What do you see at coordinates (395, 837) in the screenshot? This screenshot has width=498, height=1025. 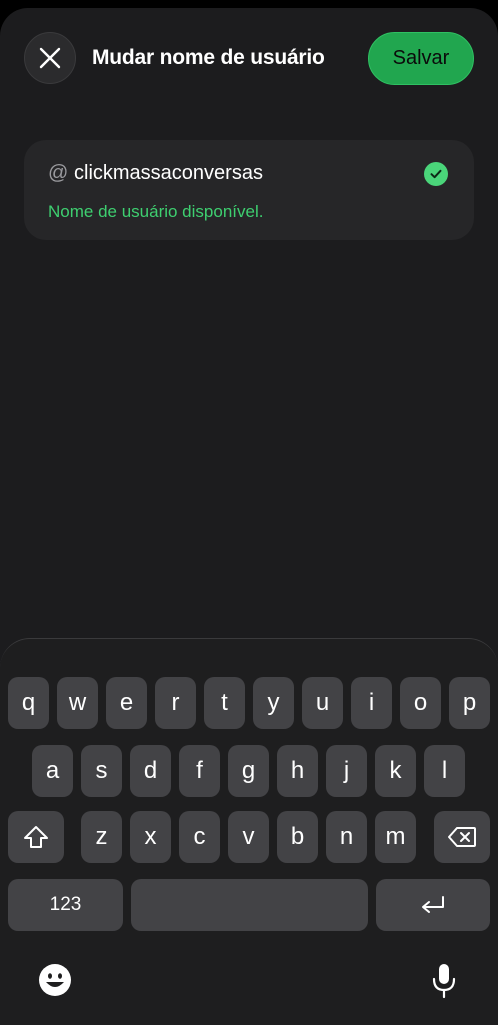 I see `key-m: m` at bounding box center [395, 837].